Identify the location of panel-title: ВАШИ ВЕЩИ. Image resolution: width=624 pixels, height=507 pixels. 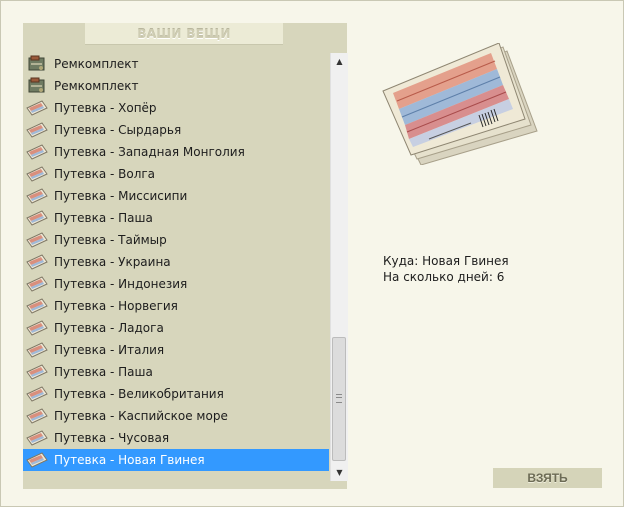
(184, 33).